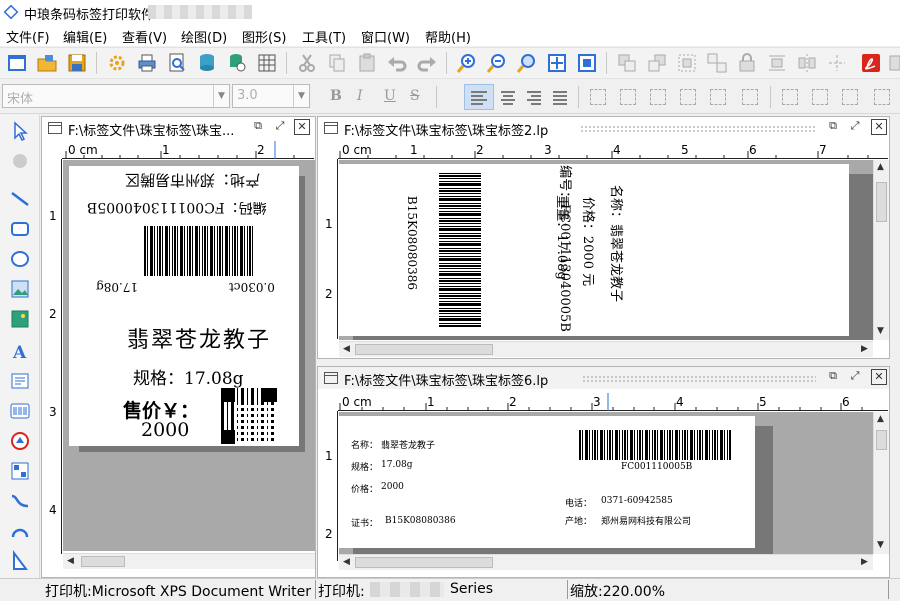 This screenshot has height=601, width=900. Describe the element at coordinates (17, 63) in the screenshot. I see `new-file-icon` at that location.